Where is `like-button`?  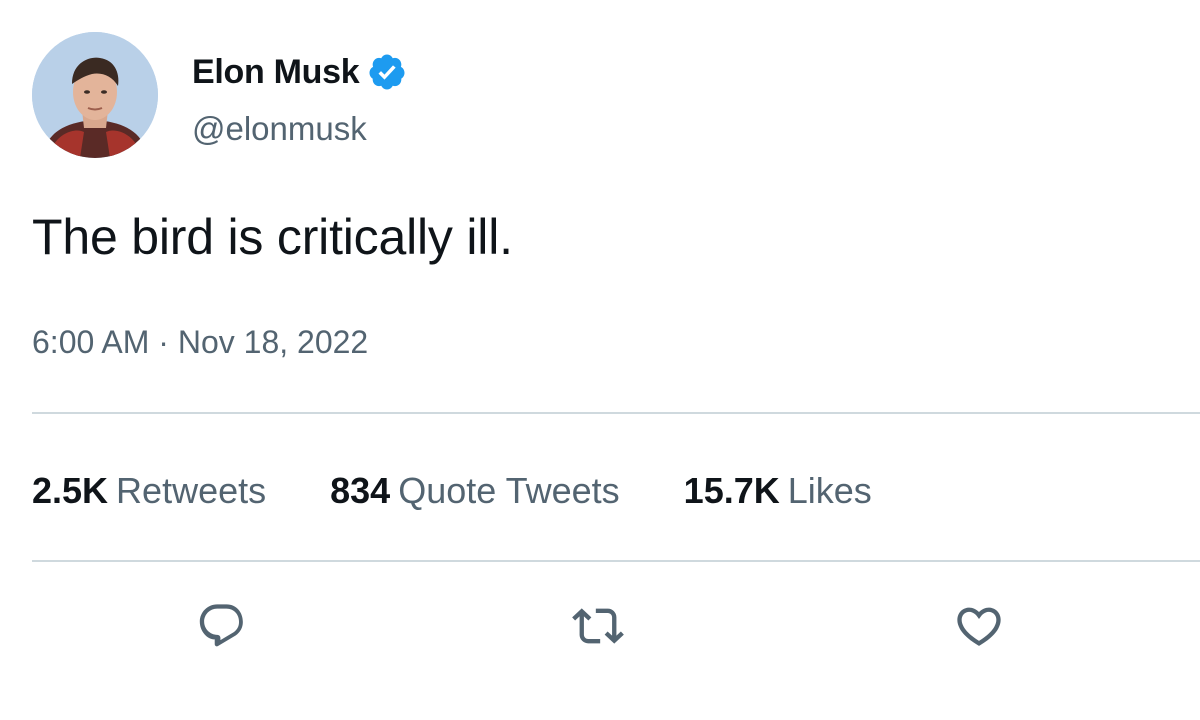
like-button is located at coordinates (979, 626).